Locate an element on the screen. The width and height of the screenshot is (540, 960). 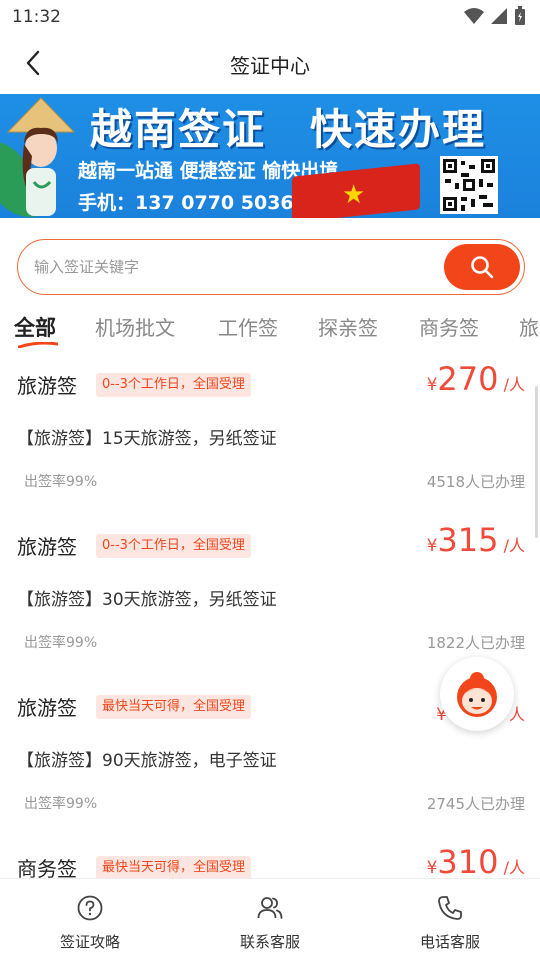
status-bar: 11:32 is located at coordinates (270, 17).